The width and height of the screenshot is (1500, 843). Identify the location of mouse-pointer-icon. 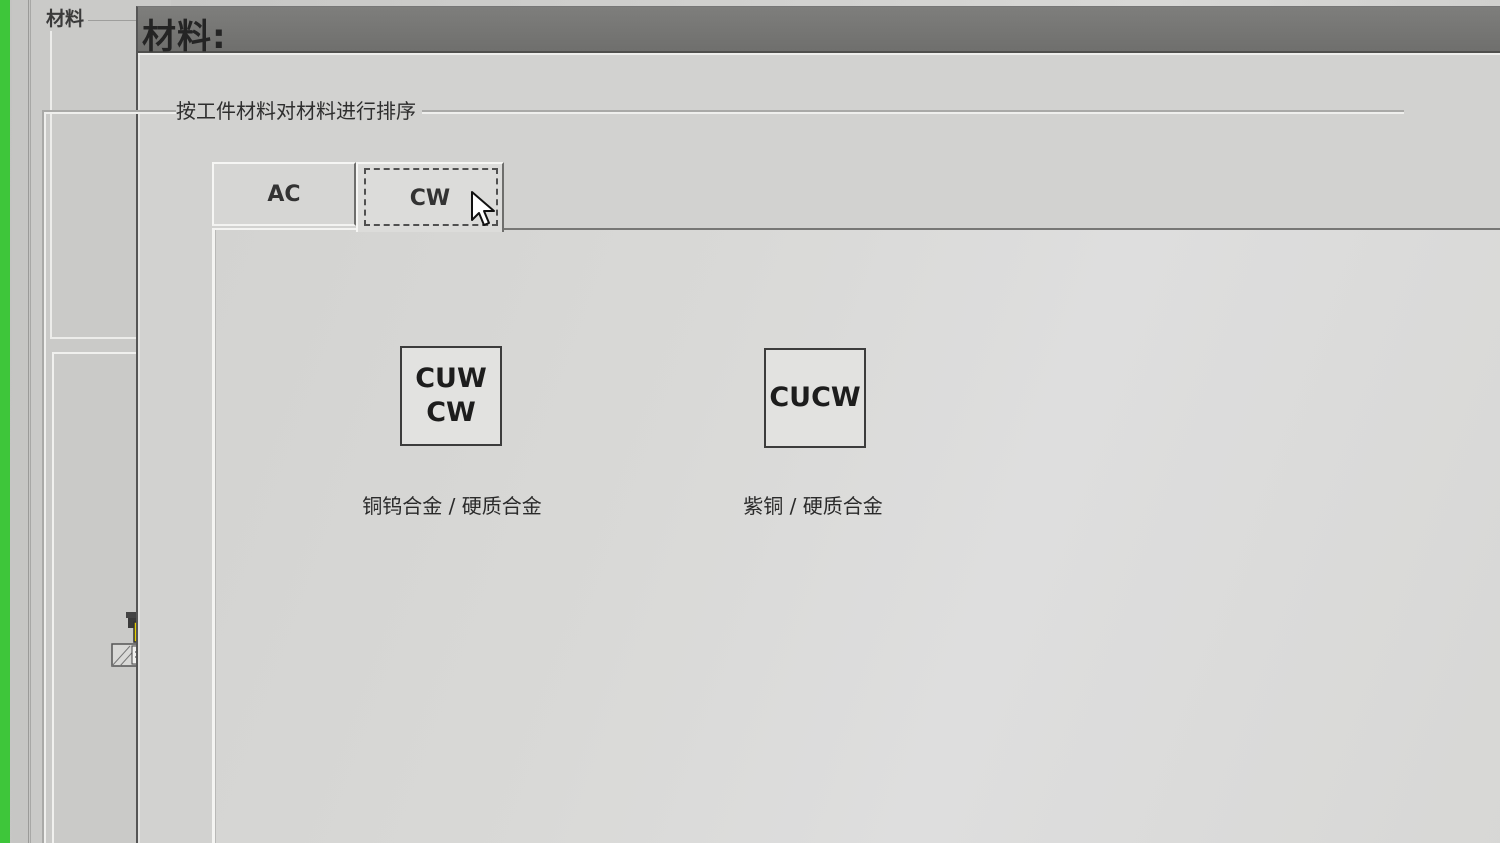
(483, 208).